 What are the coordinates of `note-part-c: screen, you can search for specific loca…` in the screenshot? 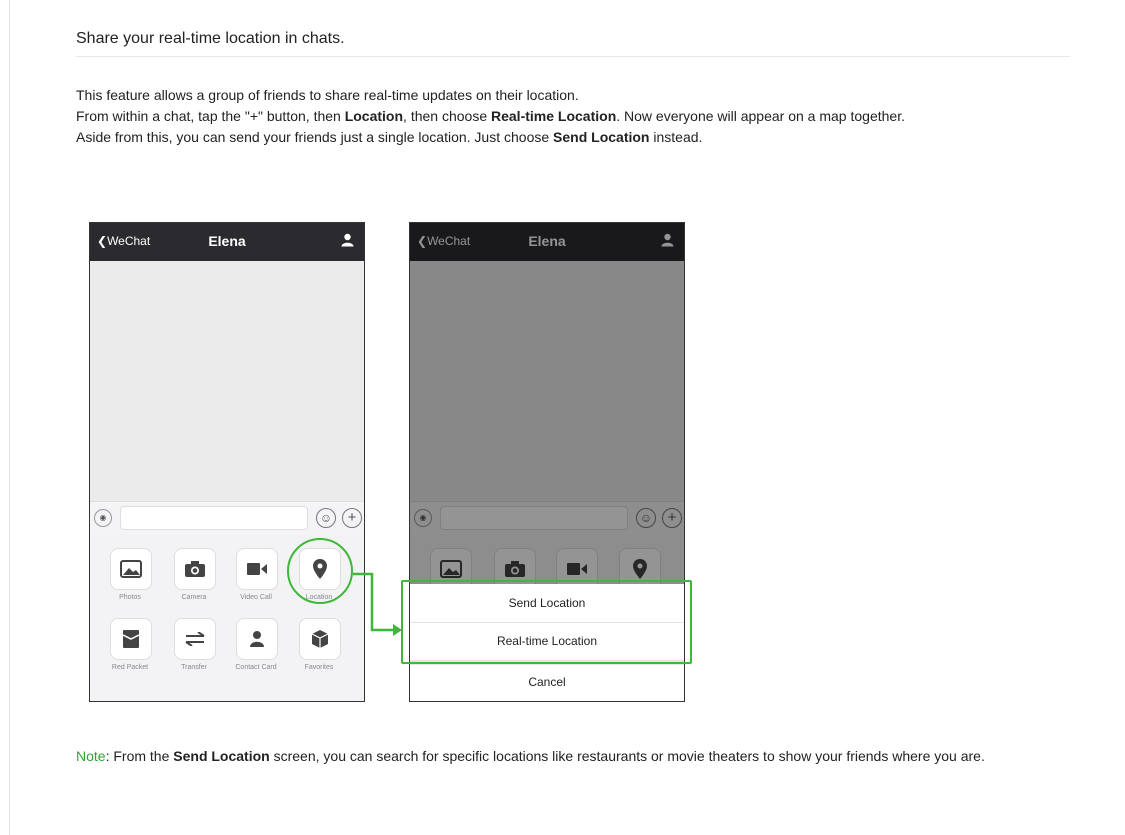 It's located at (627, 756).